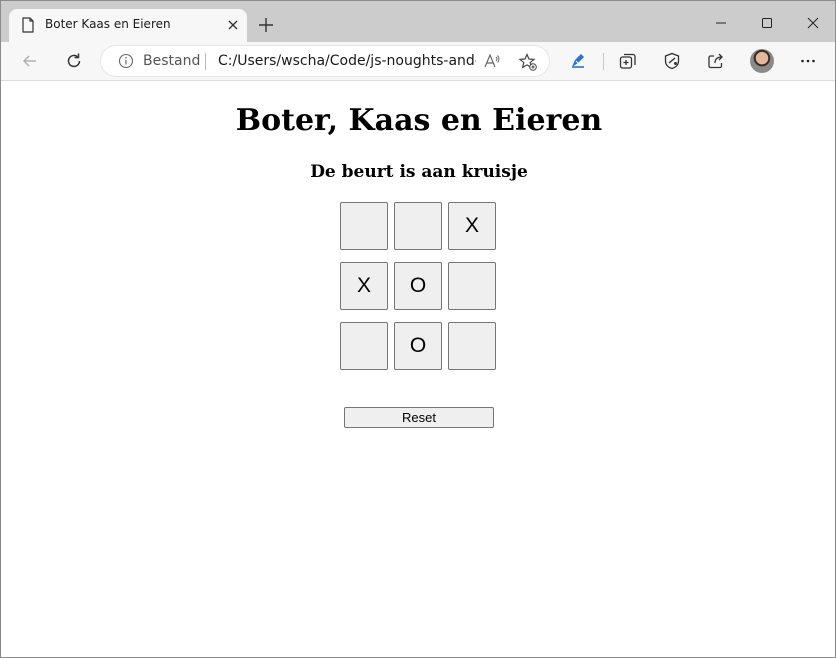  Describe the element at coordinates (672, 61) in the screenshot. I see `performance-icon` at that location.